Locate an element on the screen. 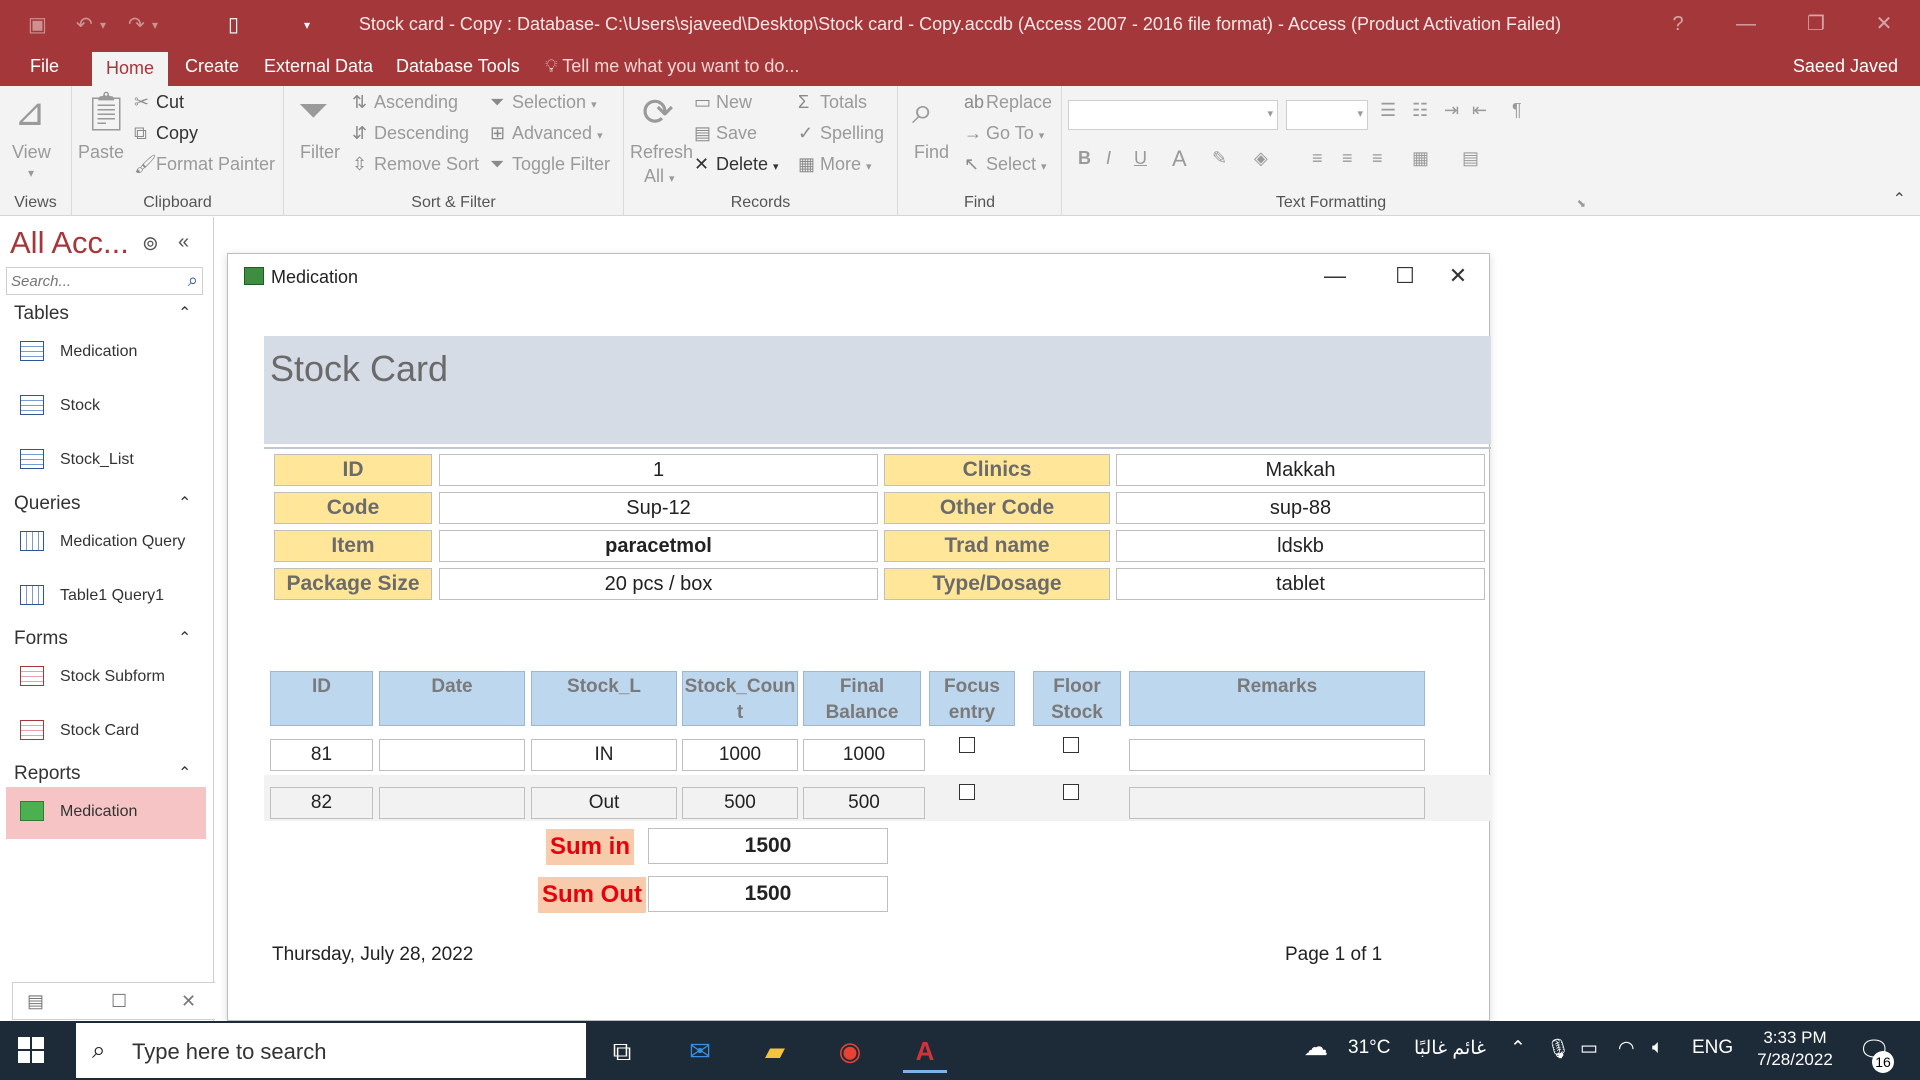 Image resolution: width=1920 pixels, height=1080 pixels. system-clock: 3:33 PM 7/28/2022 is located at coordinates (1795, 1049).